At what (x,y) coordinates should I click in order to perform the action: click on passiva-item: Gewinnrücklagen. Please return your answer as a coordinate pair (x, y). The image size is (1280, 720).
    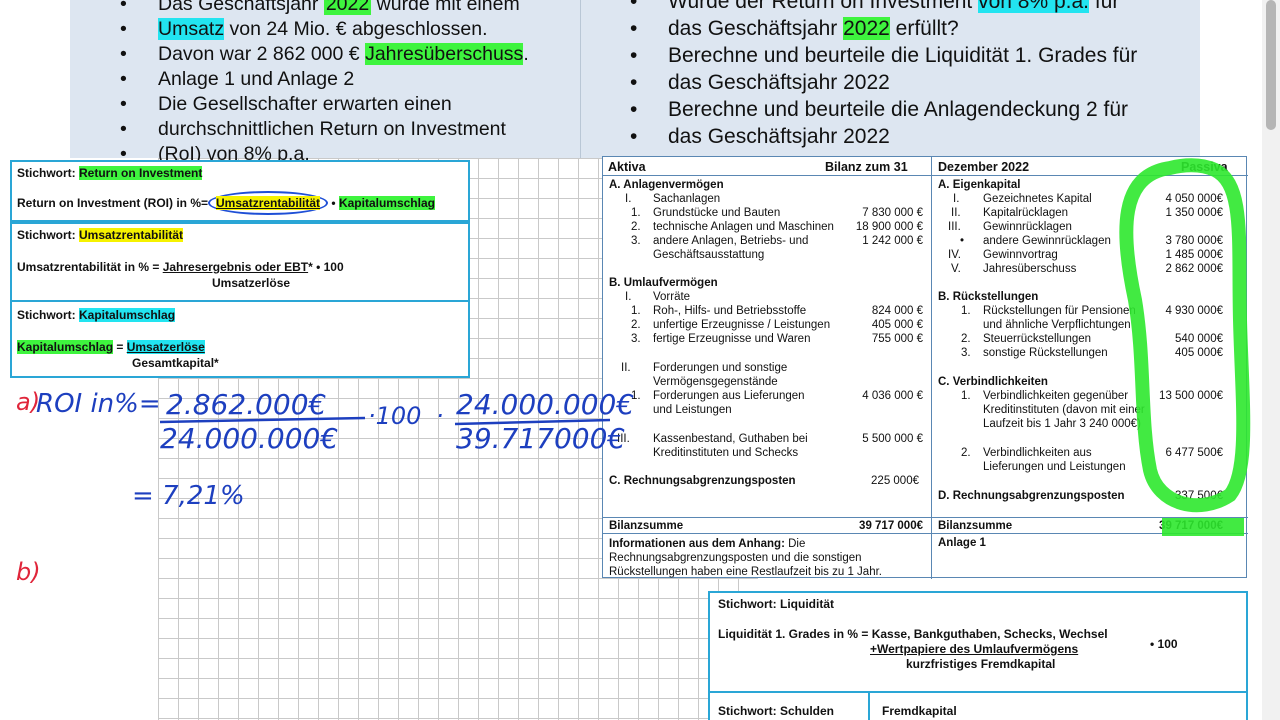
    Looking at the image, I should click on (1027, 227).